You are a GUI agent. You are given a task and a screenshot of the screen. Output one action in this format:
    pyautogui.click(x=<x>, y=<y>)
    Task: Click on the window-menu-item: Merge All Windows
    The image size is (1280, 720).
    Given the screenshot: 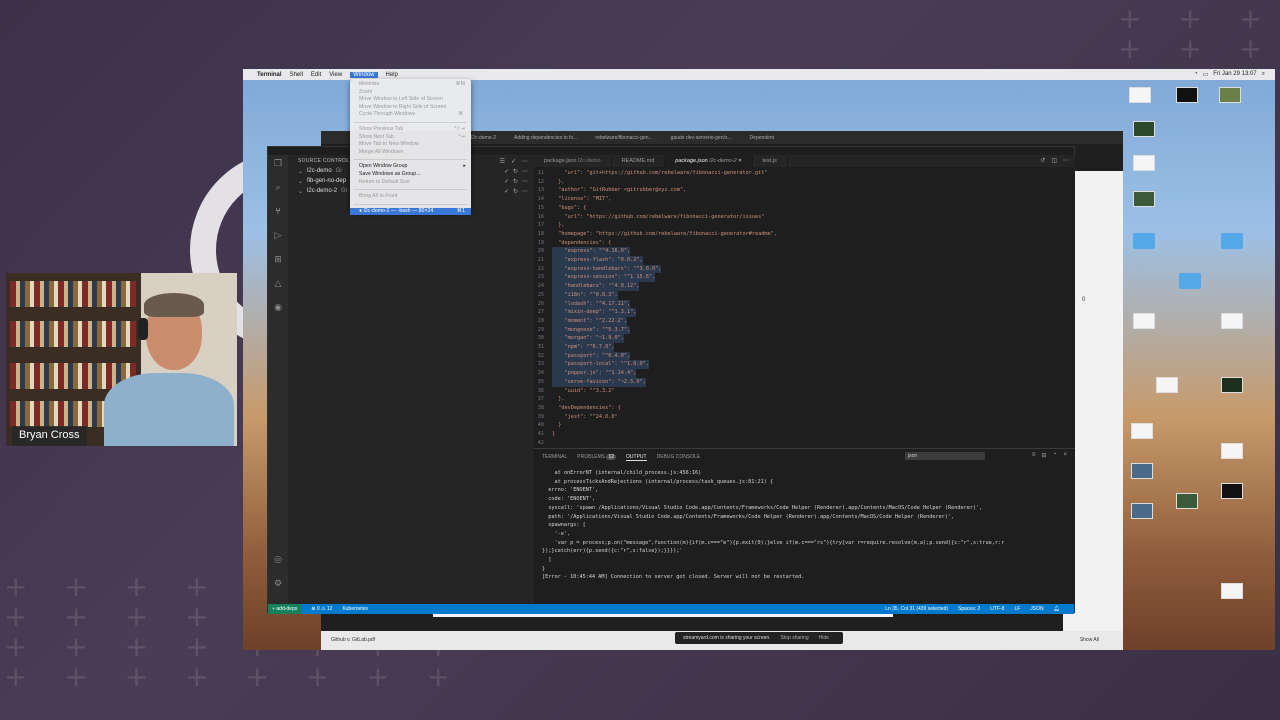 What is the action you would take?
    pyautogui.click(x=410, y=153)
    